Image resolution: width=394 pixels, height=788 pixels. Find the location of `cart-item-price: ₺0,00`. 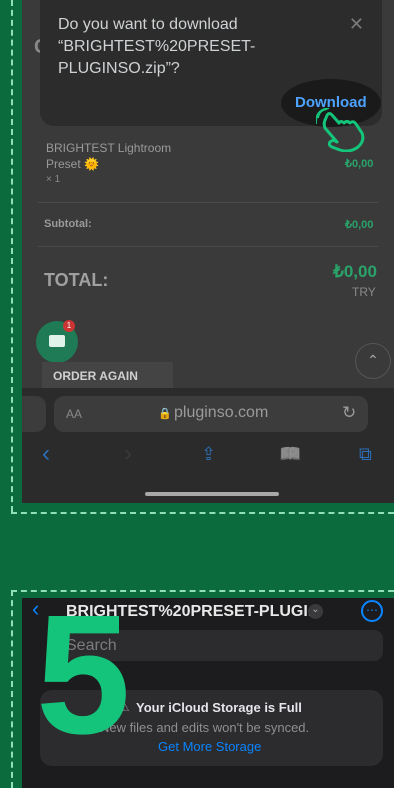

cart-item-price: ₺0,00 is located at coordinates (359, 164).